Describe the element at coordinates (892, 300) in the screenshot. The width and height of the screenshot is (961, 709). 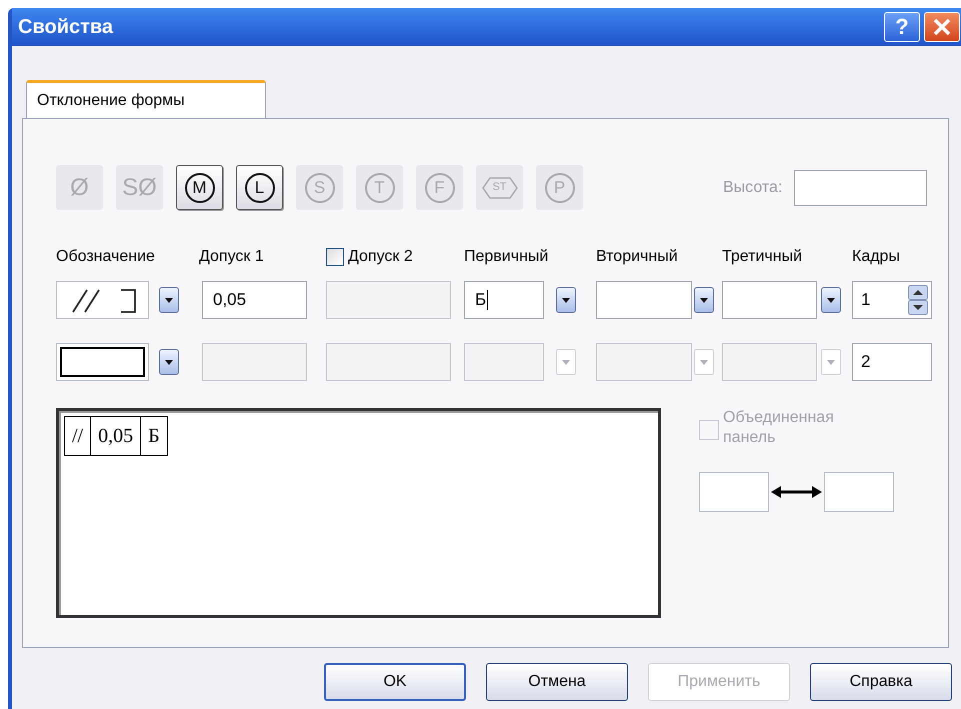
I see `frames-field: 1` at that location.